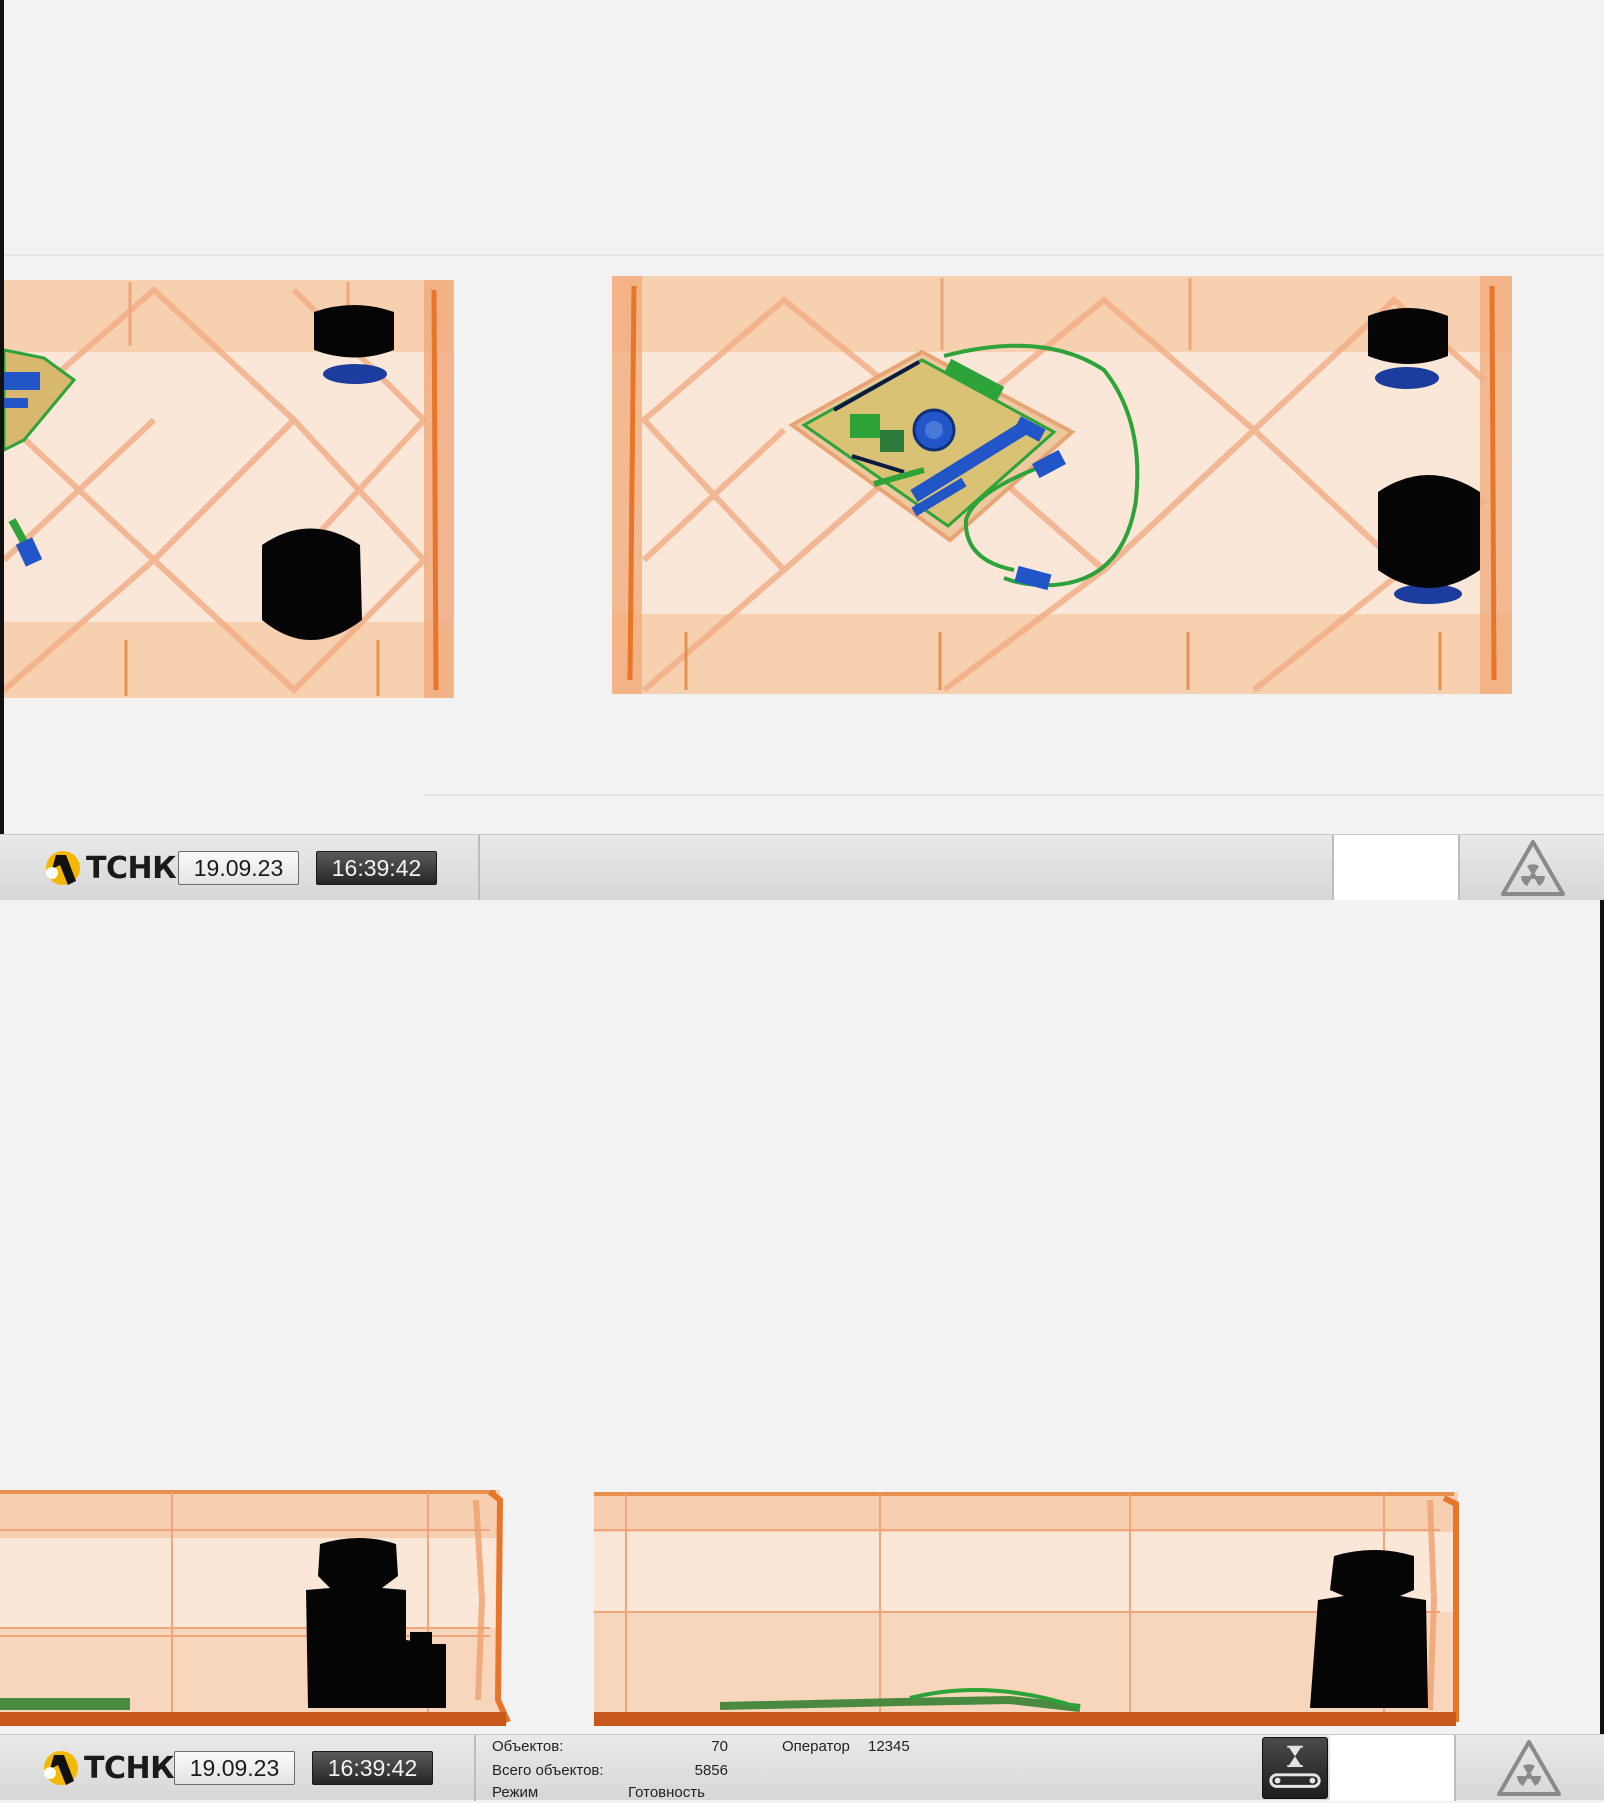  What do you see at coordinates (711, 1770) in the screenshot?
I see `total-objects-count: 5856` at bounding box center [711, 1770].